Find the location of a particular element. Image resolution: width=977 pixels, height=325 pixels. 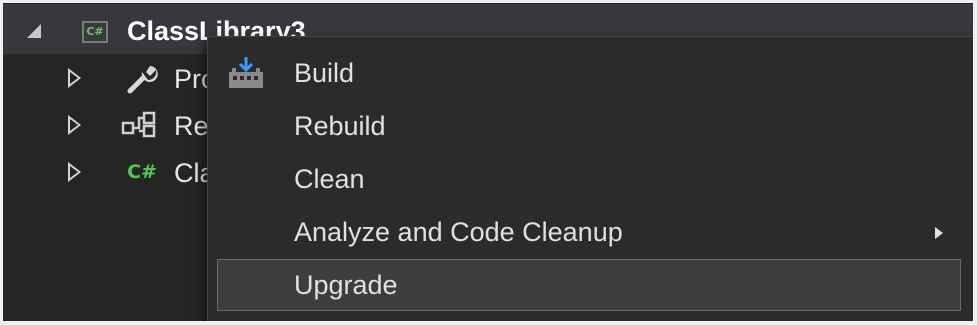

menu-item-label: Build is located at coordinates (324, 73).